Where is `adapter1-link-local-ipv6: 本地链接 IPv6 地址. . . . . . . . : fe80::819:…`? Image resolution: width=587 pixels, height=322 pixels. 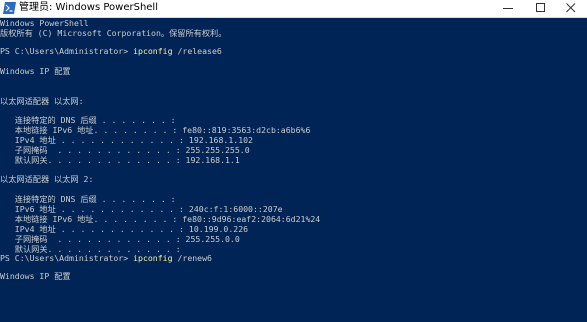
adapter1-link-local-ipv6: 本地链接 IPv6 地址. . . . . . . . : fe80::819:… is located at coordinates (155, 130).